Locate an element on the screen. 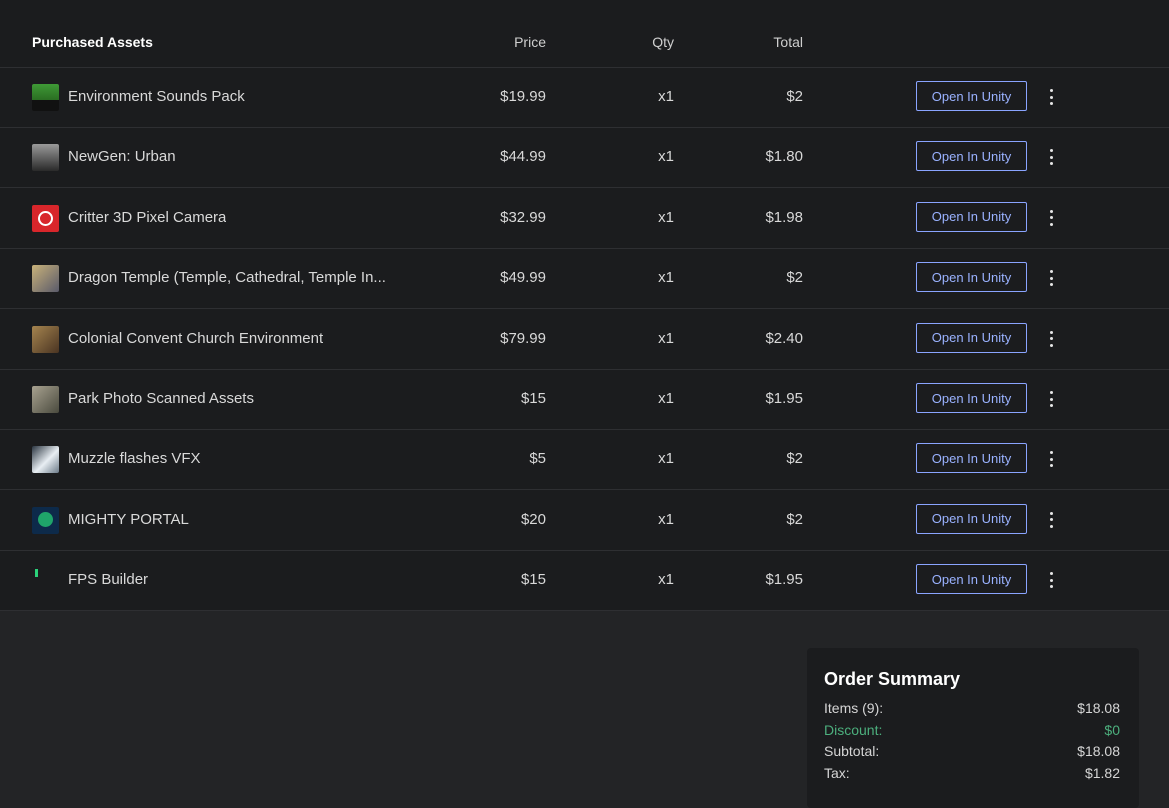  table-row: Muzzle flashes VFX $5 x1 $2 Open In Unity is located at coordinates (584, 460).